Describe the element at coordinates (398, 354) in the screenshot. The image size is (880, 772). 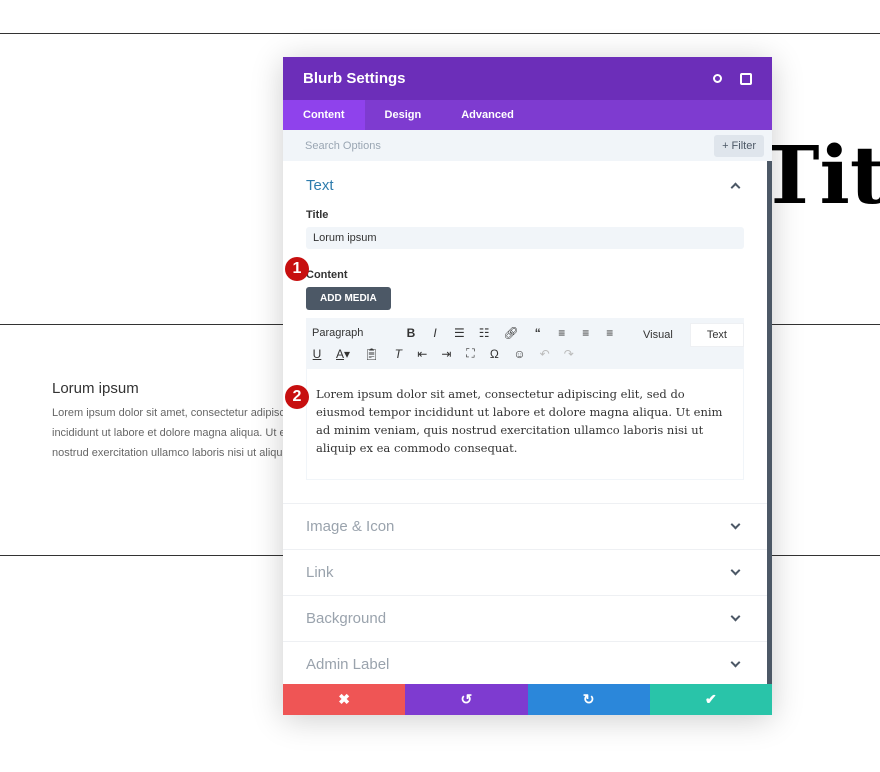
I see `clear-format-icon: T` at that location.